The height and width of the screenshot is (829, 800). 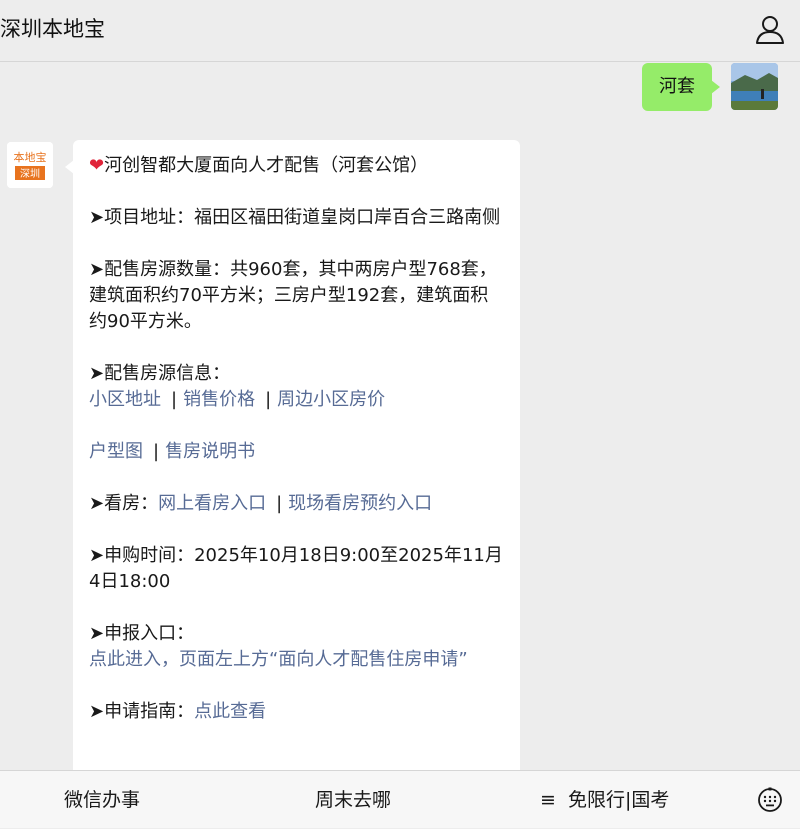 I want to click on page-title: 深圳本地宝, so click(x=52, y=29).